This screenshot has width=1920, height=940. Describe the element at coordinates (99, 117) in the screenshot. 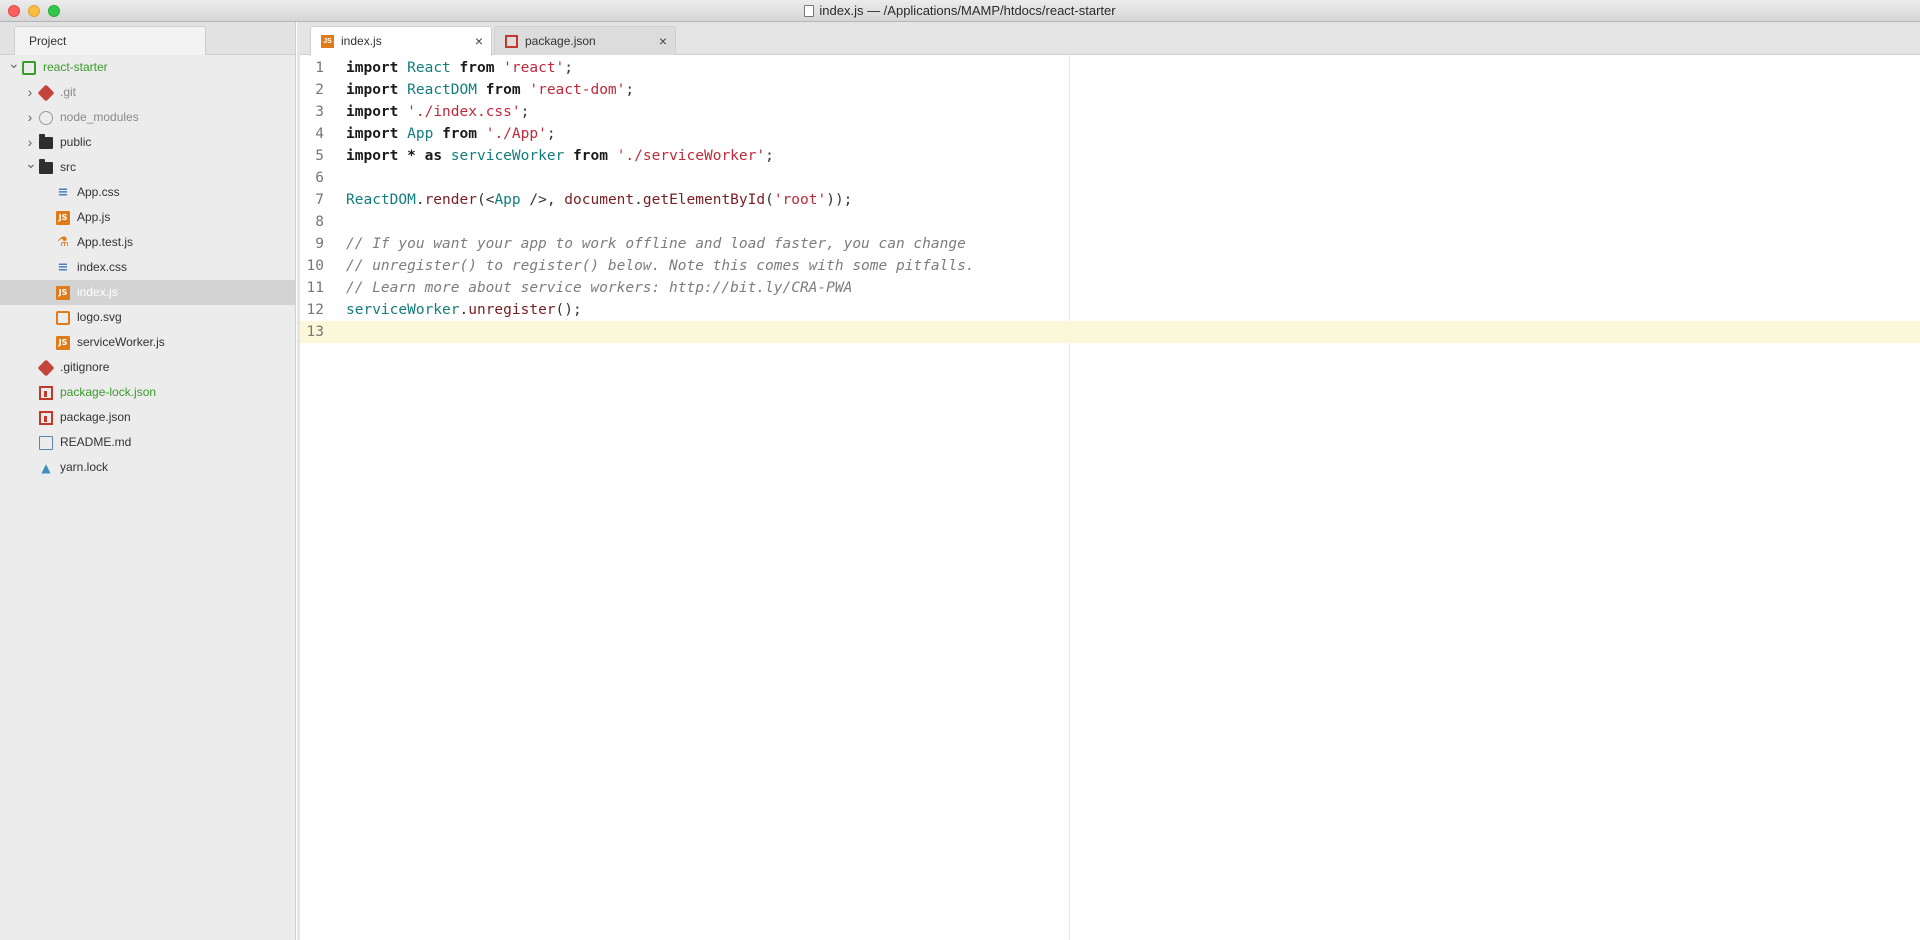

I see `tree-item-label: node_modules` at that location.